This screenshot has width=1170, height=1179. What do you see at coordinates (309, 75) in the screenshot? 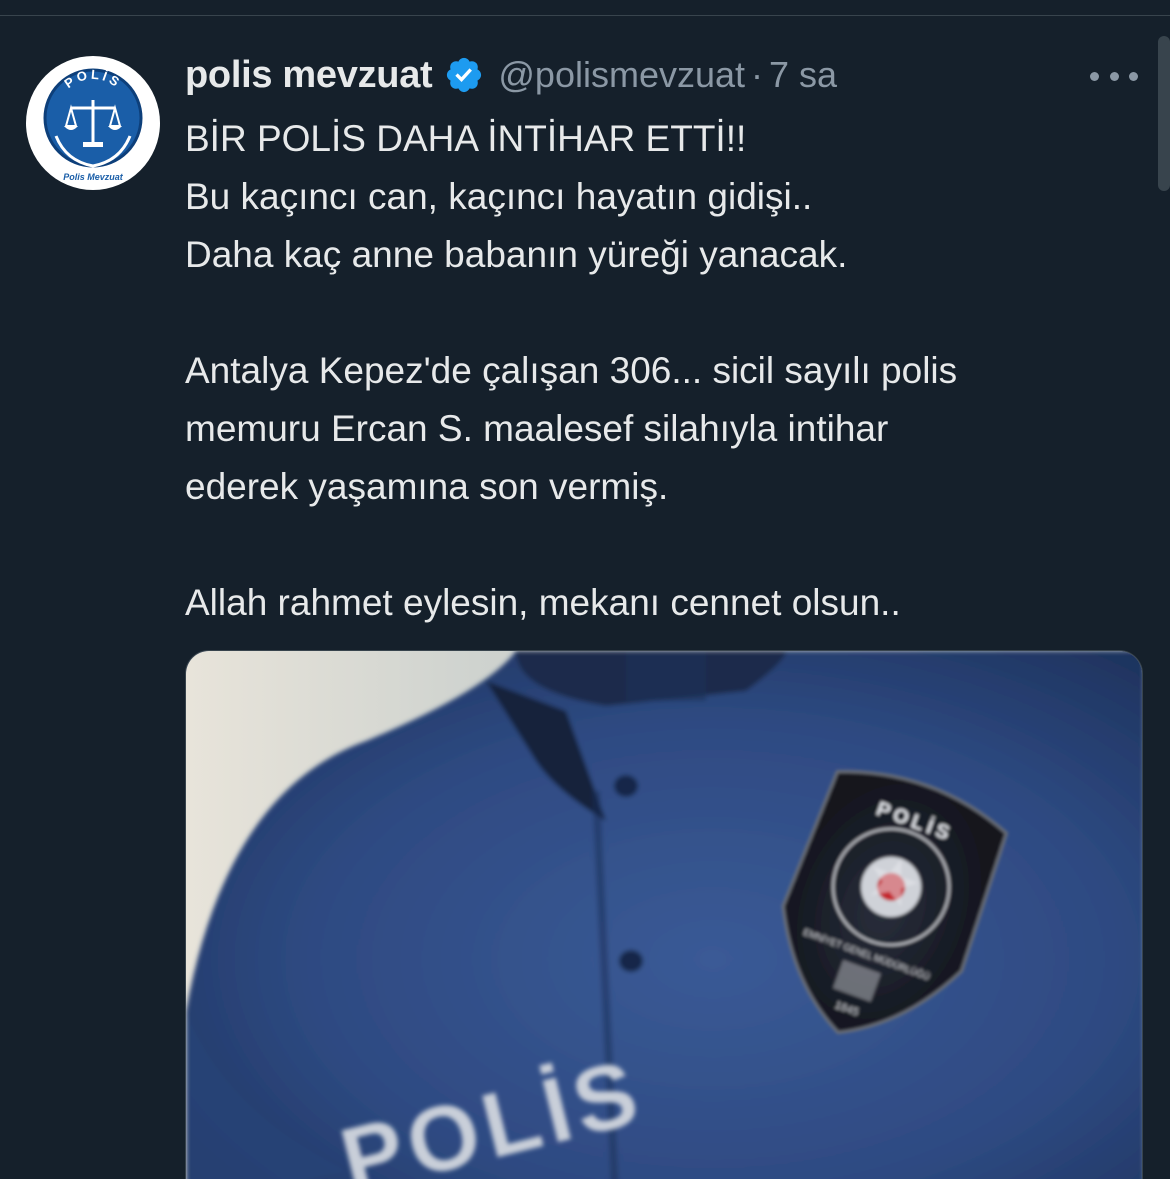
I see `display-name: polis mevzuat` at bounding box center [309, 75].